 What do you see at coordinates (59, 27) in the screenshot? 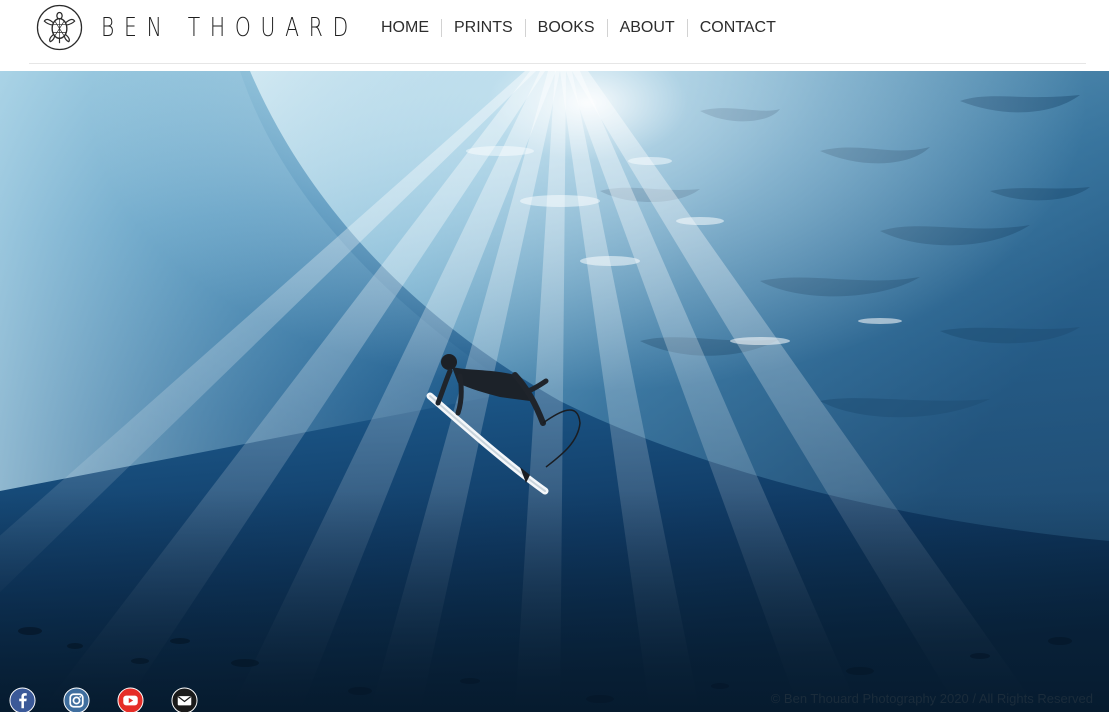
I see `turtle-icon` at bounding box center [59, 27].